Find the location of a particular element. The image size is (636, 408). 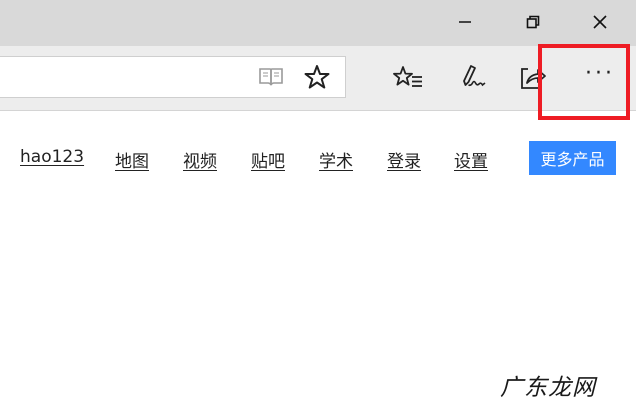

address-bar is located at coordinates (173, 77).